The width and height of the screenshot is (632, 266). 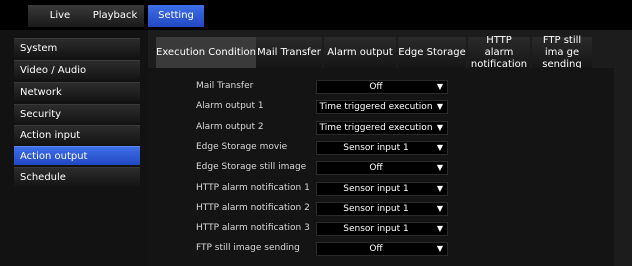 What do you see at coordinates (253, 228) in the screenshot?
I see `setting-label-http-alarm-notification-3: HTTP alarm notification 3` at bounding box center [253, 228].